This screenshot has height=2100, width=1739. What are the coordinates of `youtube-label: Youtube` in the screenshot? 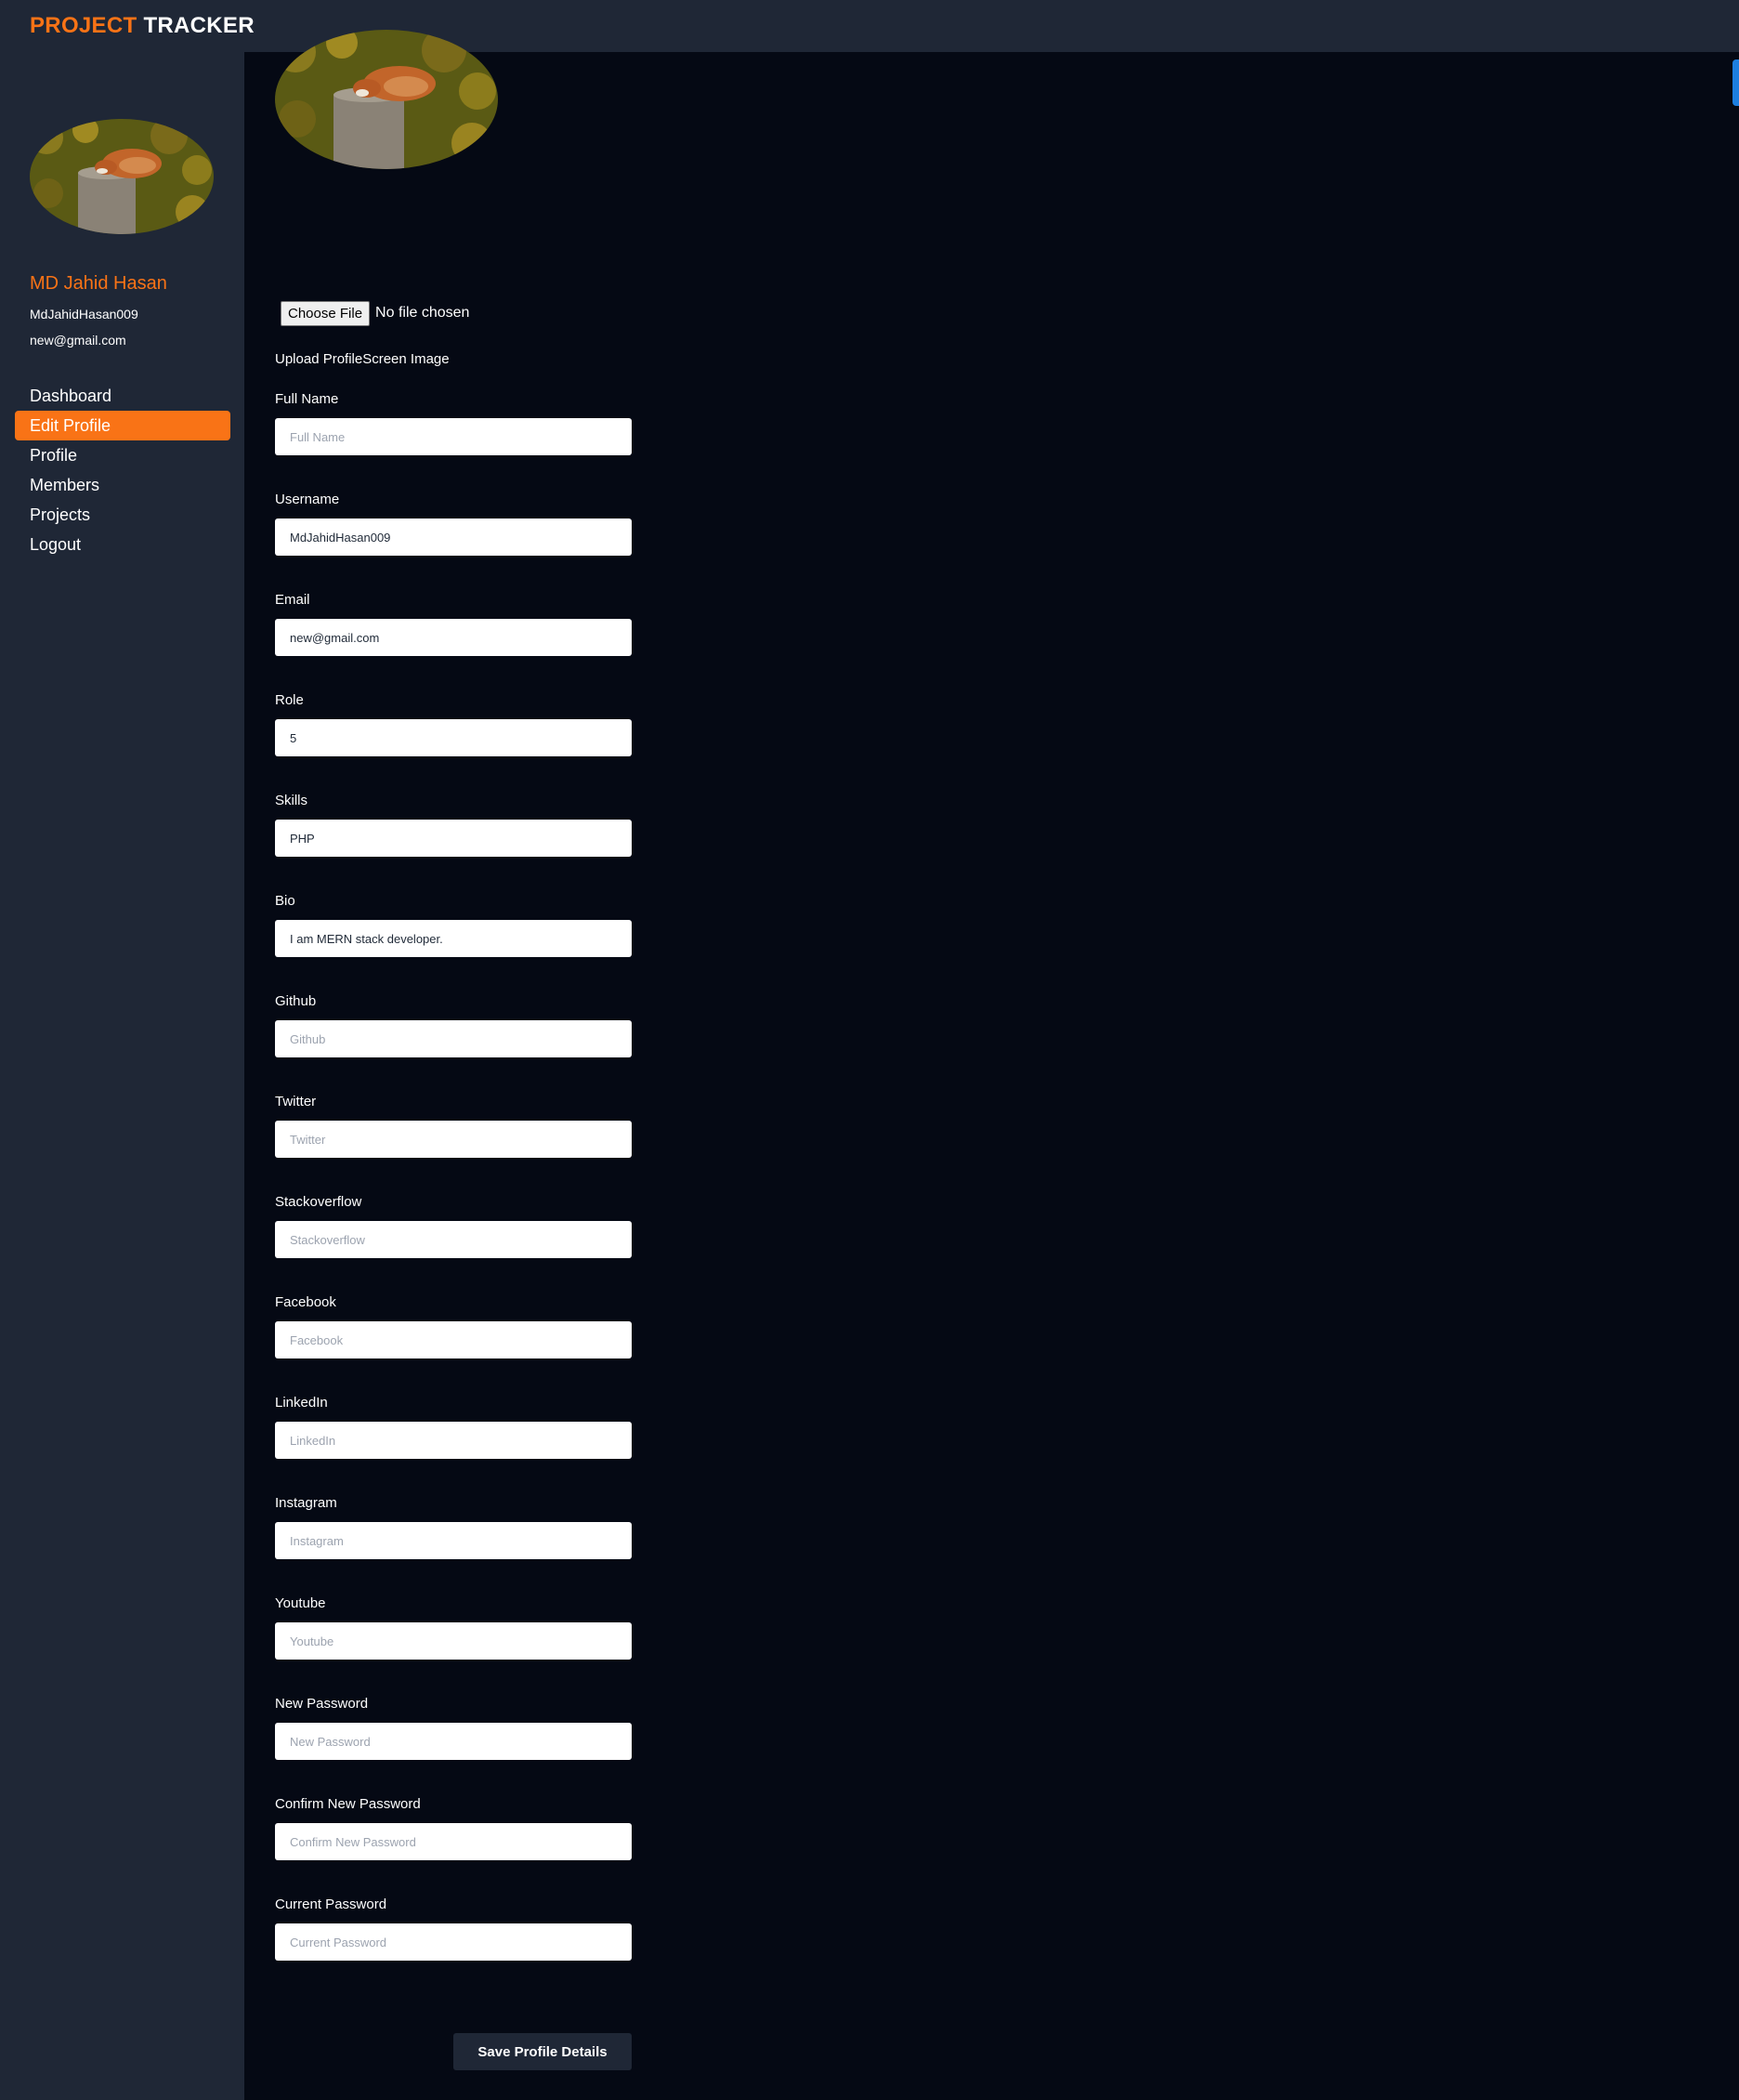 It's located at (301, 1603).